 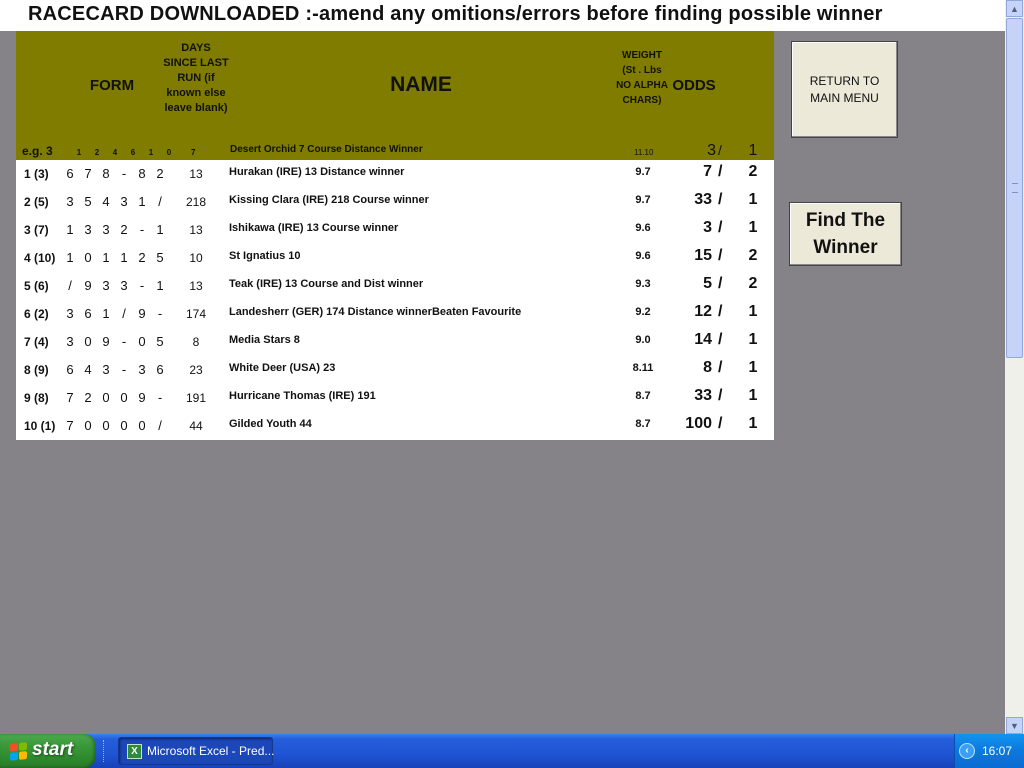 I want to click on runner-position: 8 (9), so click(x=36, y=370).